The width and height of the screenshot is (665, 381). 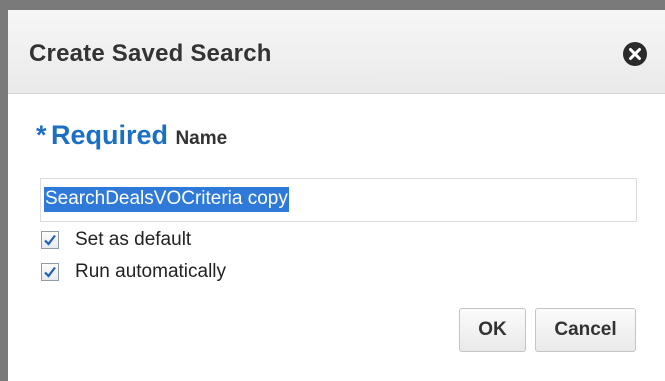 I want to click on dialog-title: Create Saved Search, so click(x=150, y=53).